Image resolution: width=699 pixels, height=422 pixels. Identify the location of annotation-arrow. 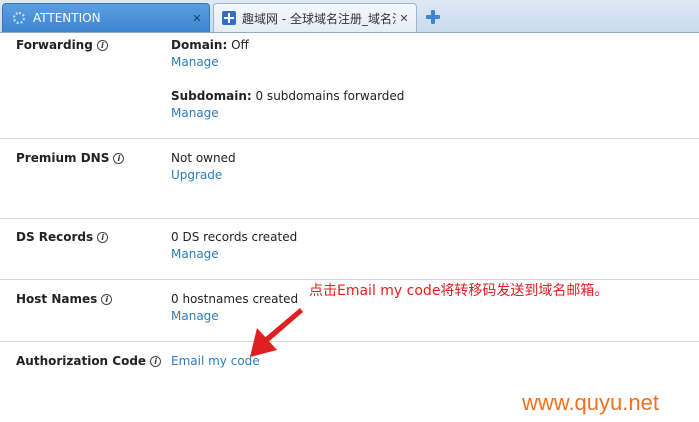
(276, 332).